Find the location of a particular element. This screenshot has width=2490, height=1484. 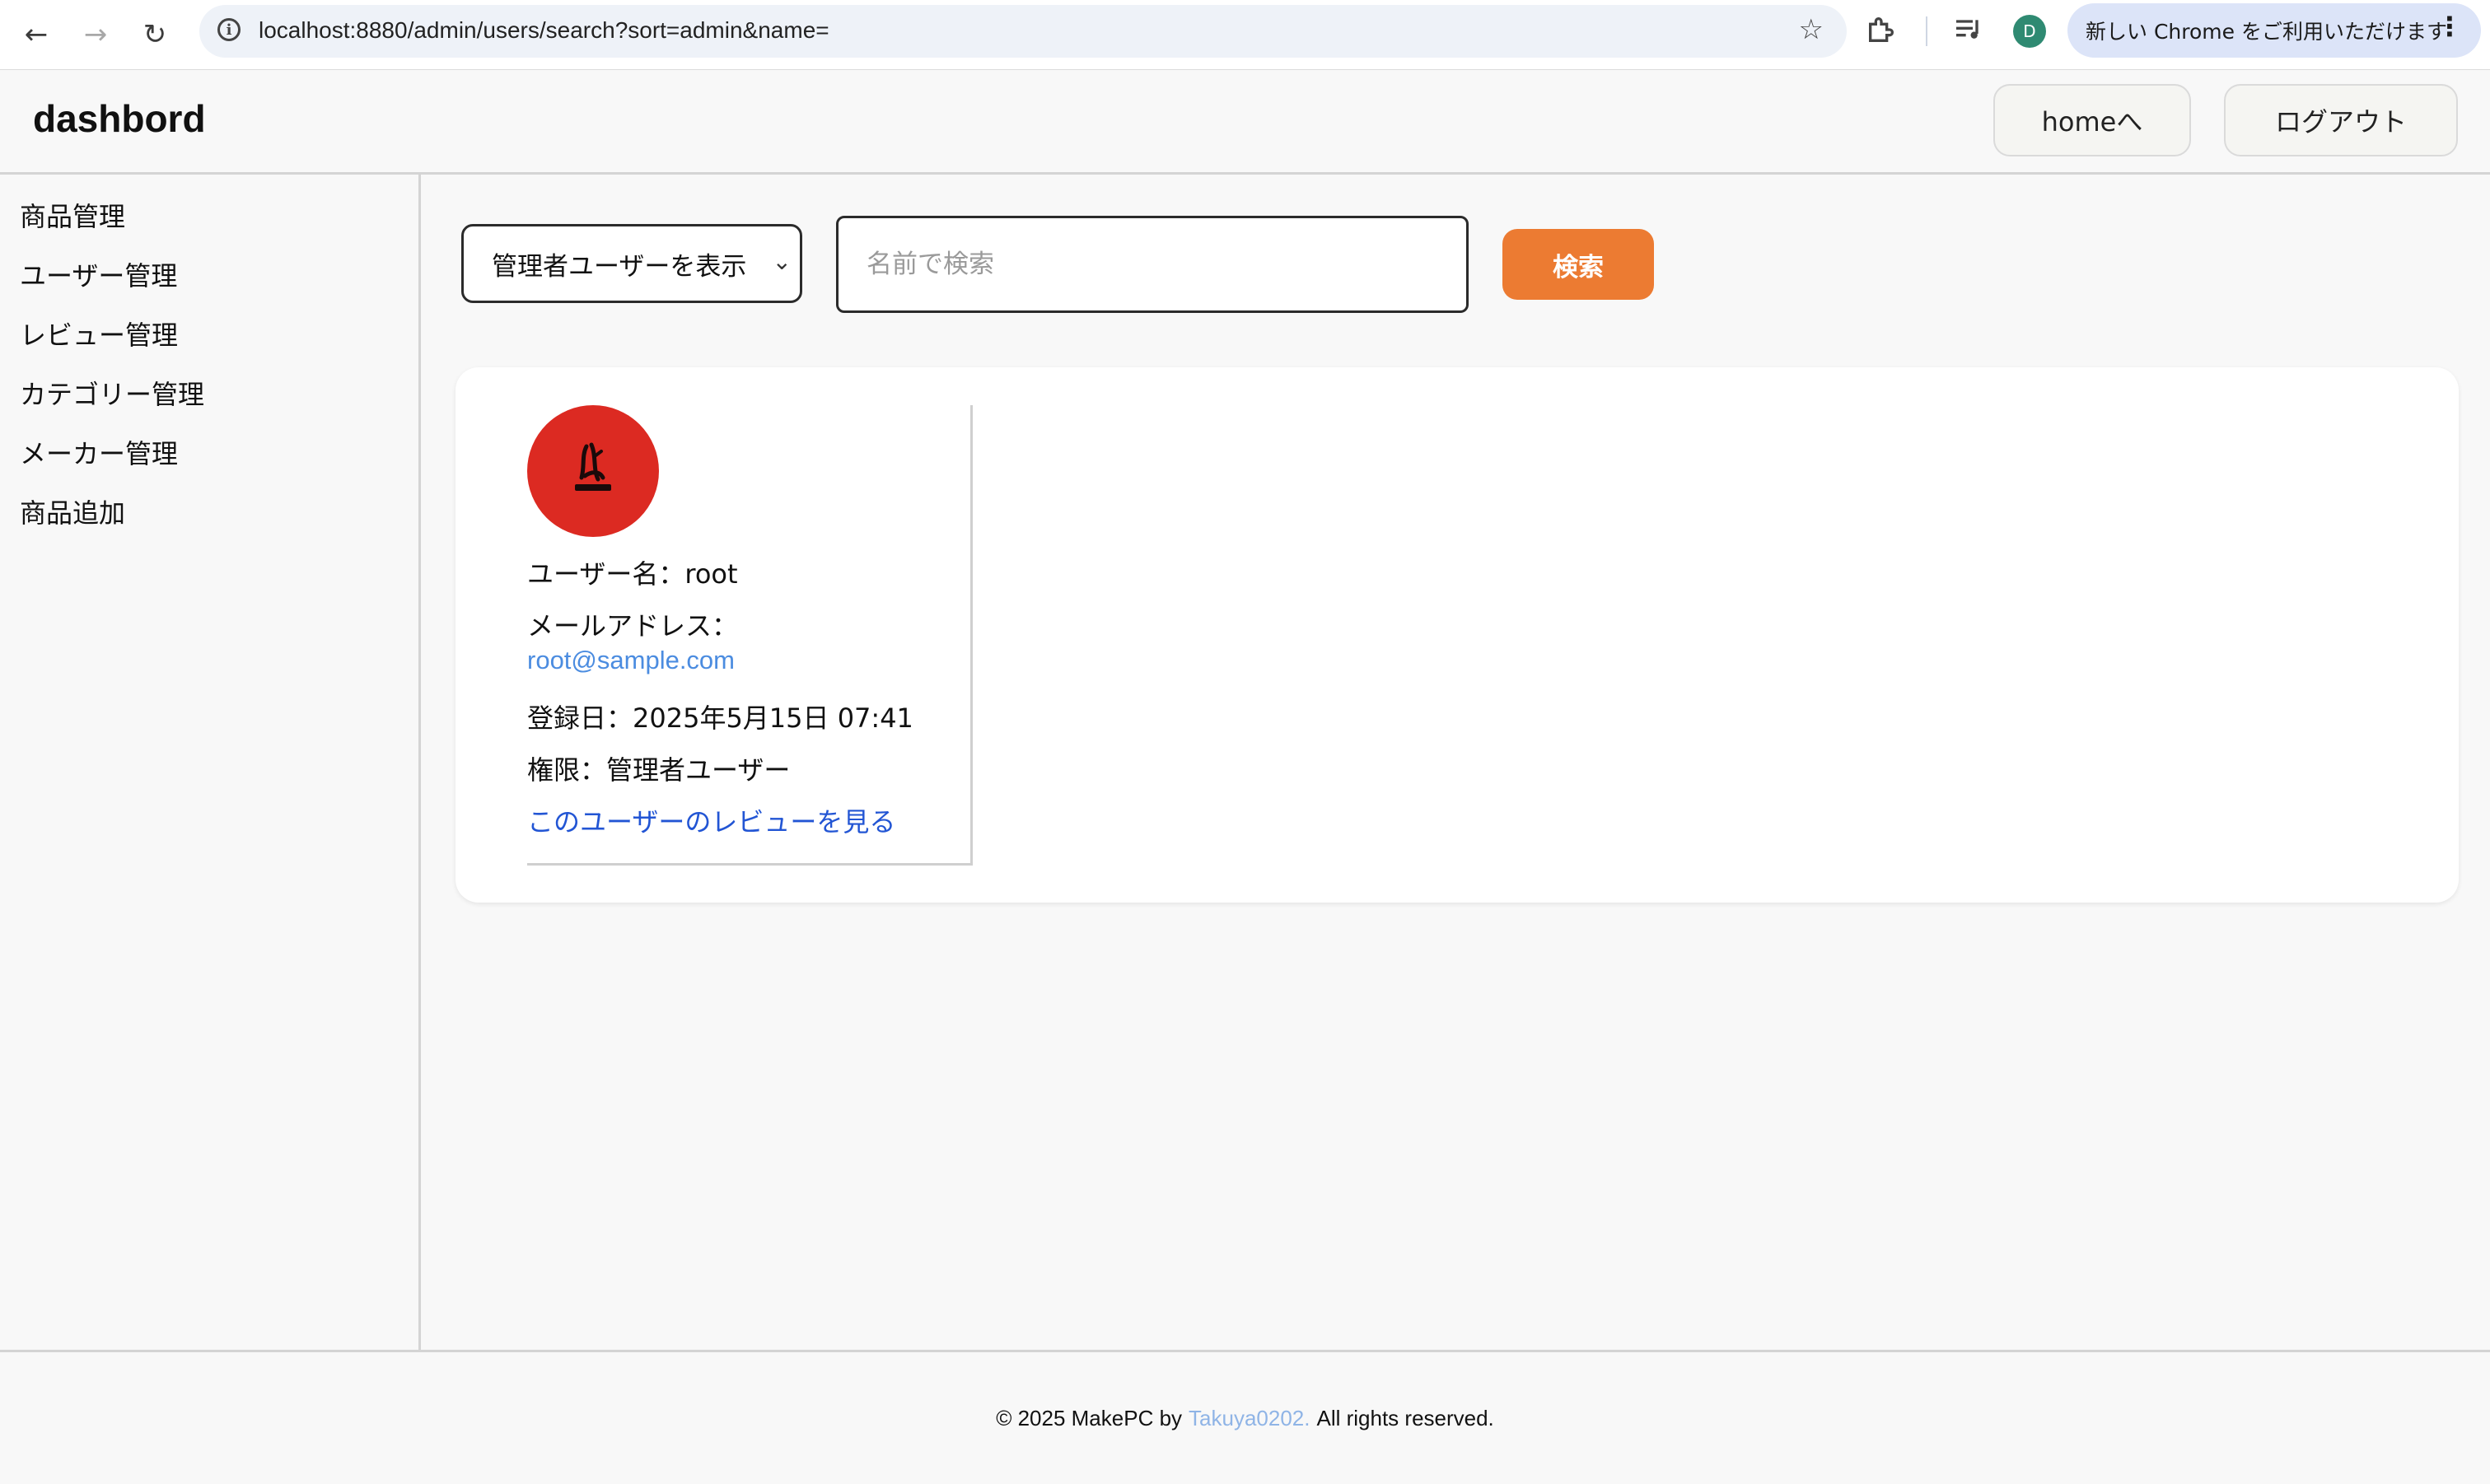

profile-avatar: D is located at coordinates (2029, 31).